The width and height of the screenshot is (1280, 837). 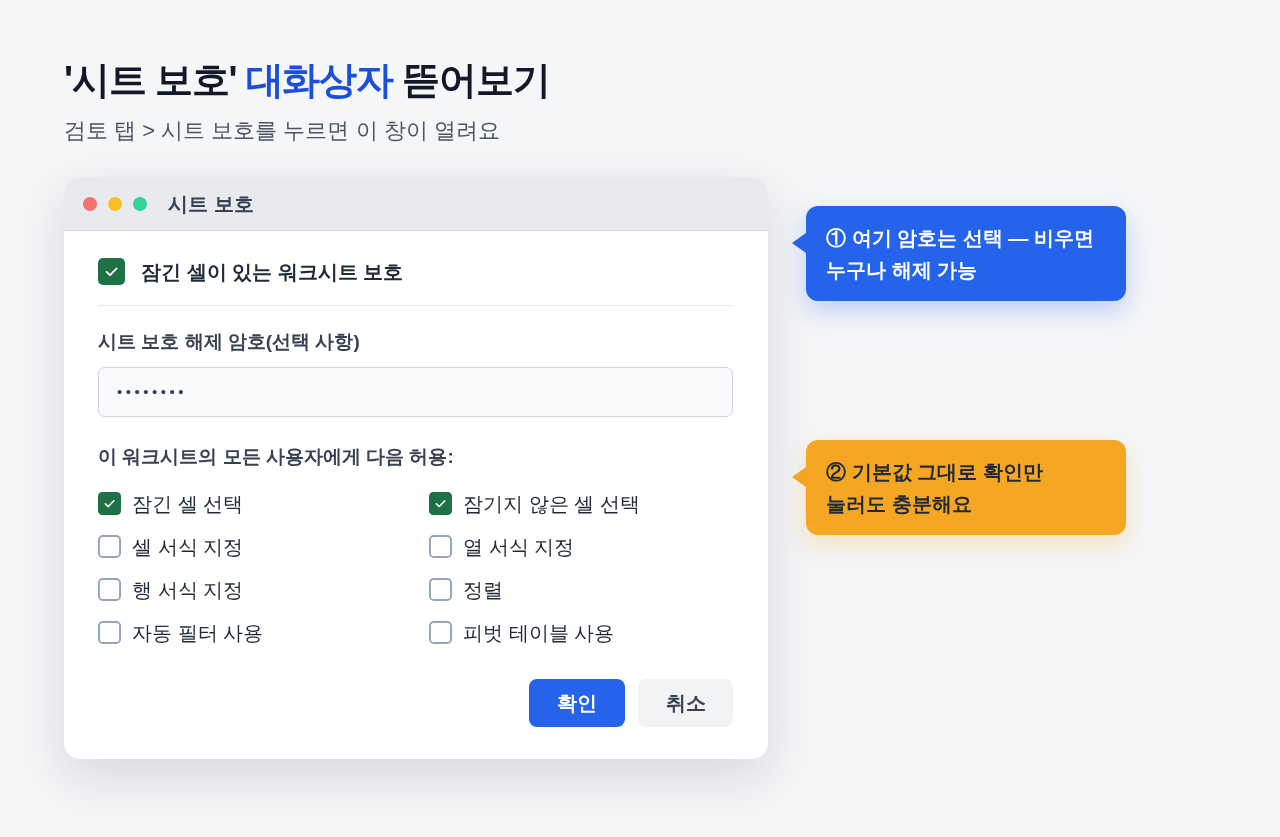 What do you see at coordinates (685, 703) in the screenshot?
I see `cancel-button: 취소` at bounding box center [685, 703].